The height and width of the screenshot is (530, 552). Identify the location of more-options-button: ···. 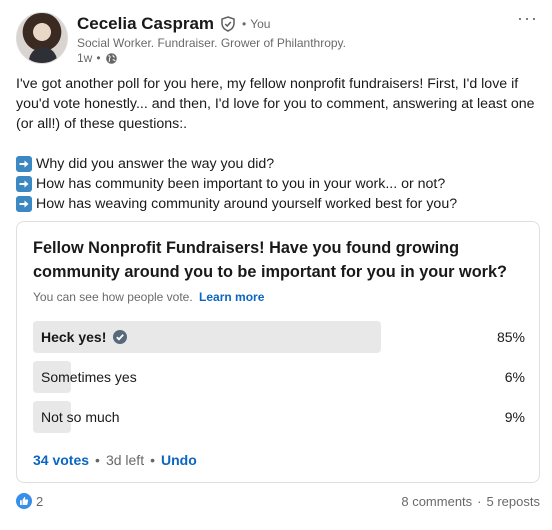
(527, 18).